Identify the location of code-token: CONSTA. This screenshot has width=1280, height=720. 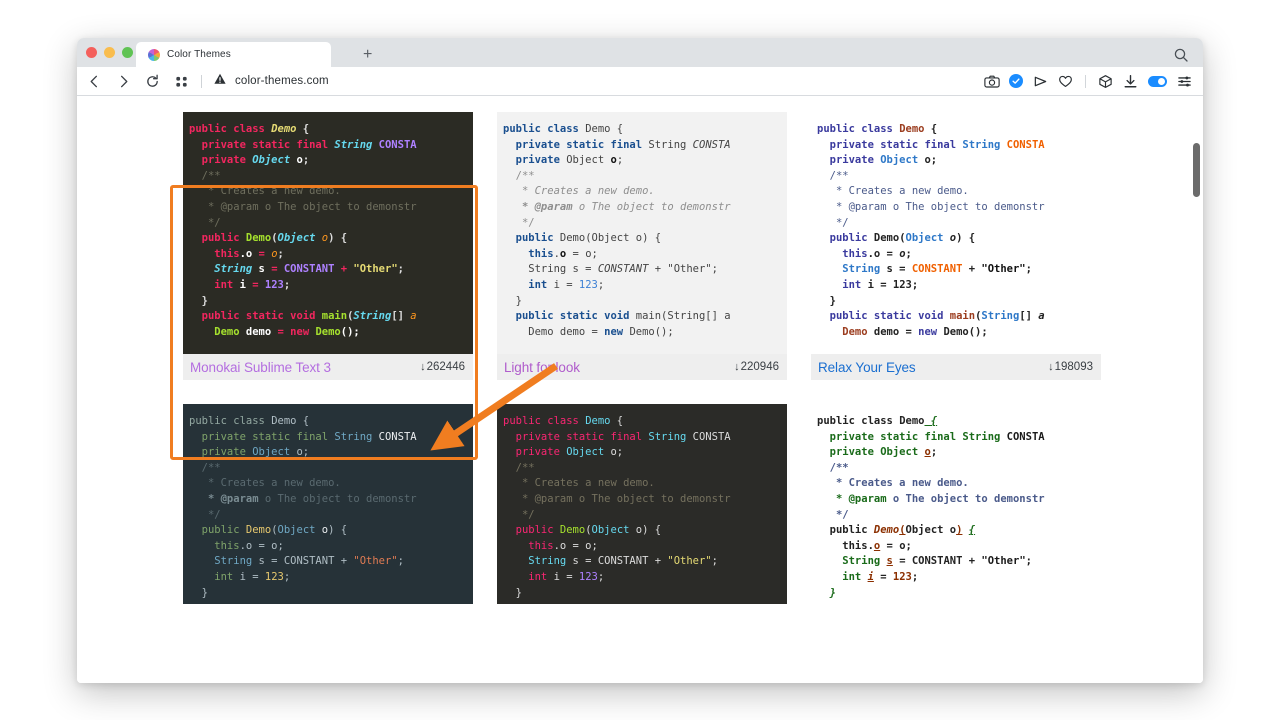
(394, 144).